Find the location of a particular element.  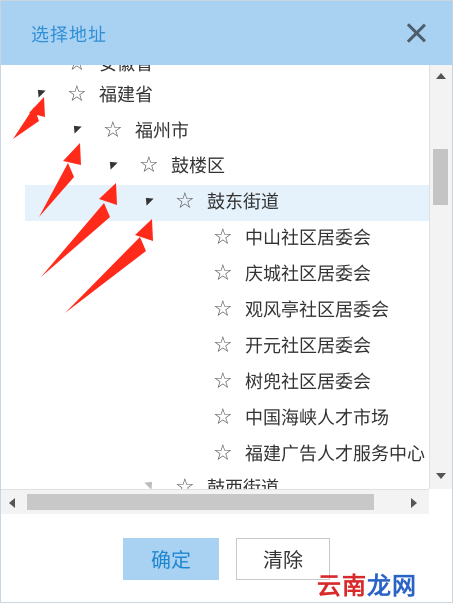

scroll-down-icon is located at coordinates (441, 476).